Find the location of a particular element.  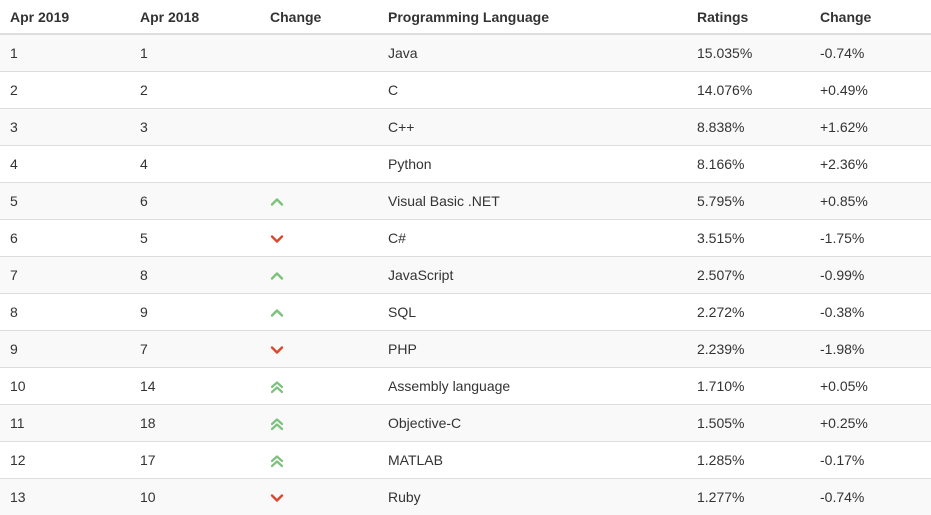

rank-previous-cell: 18 is located at coordinates (195, 423).